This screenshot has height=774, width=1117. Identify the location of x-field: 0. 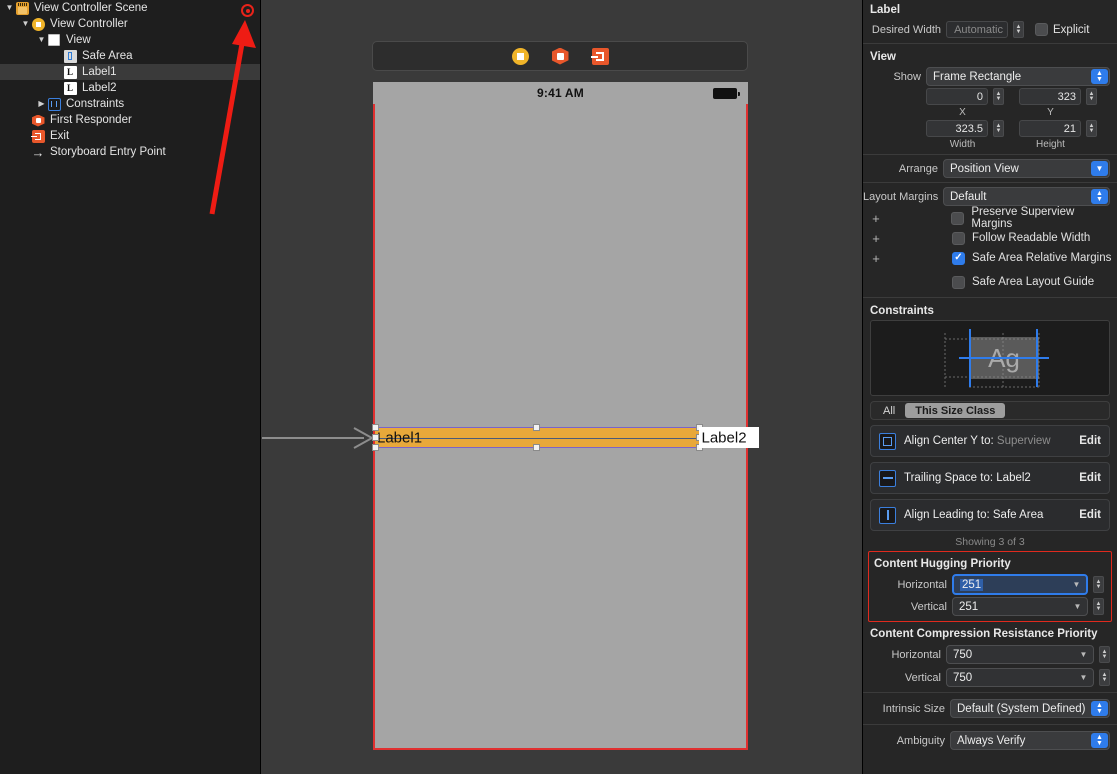
(957, 96).